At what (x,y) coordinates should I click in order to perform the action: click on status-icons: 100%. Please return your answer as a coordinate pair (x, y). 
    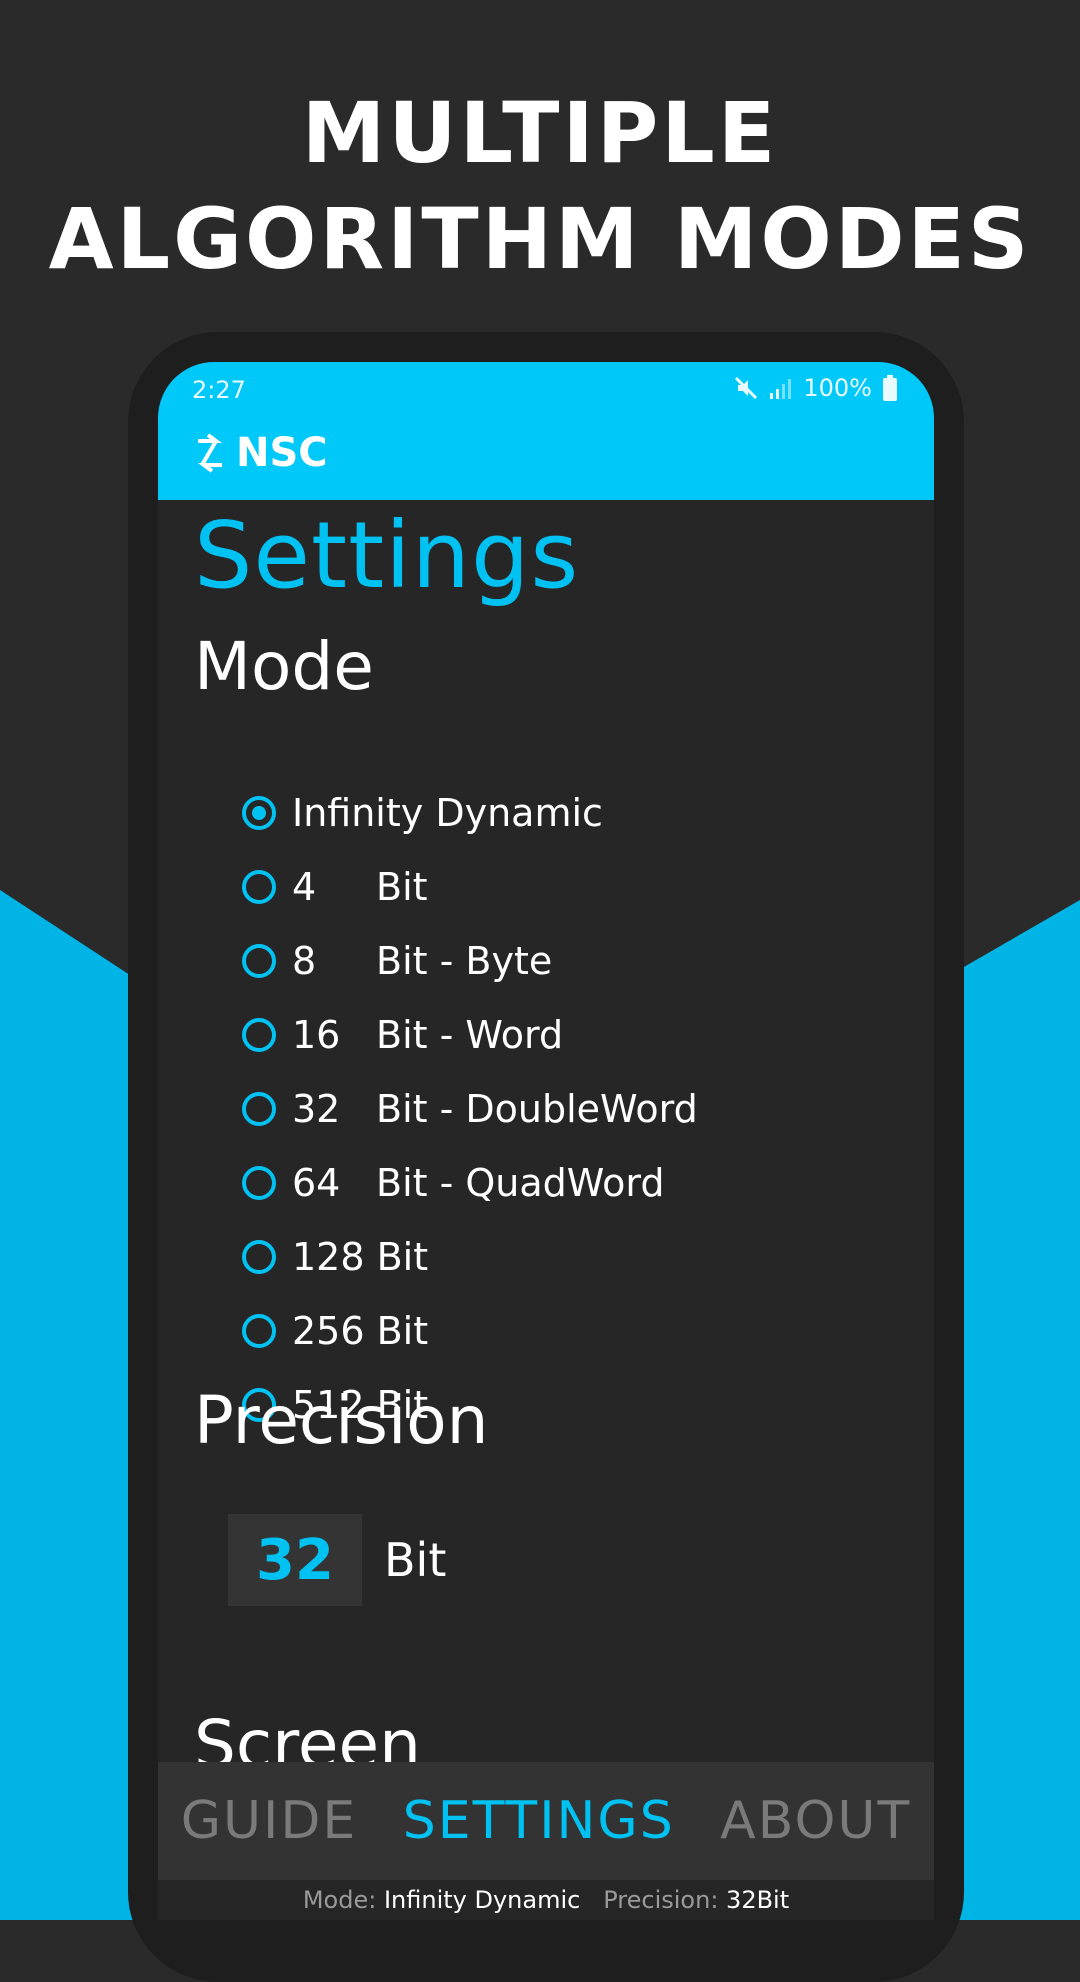
    Looking at the image, I should click on (815, 388).